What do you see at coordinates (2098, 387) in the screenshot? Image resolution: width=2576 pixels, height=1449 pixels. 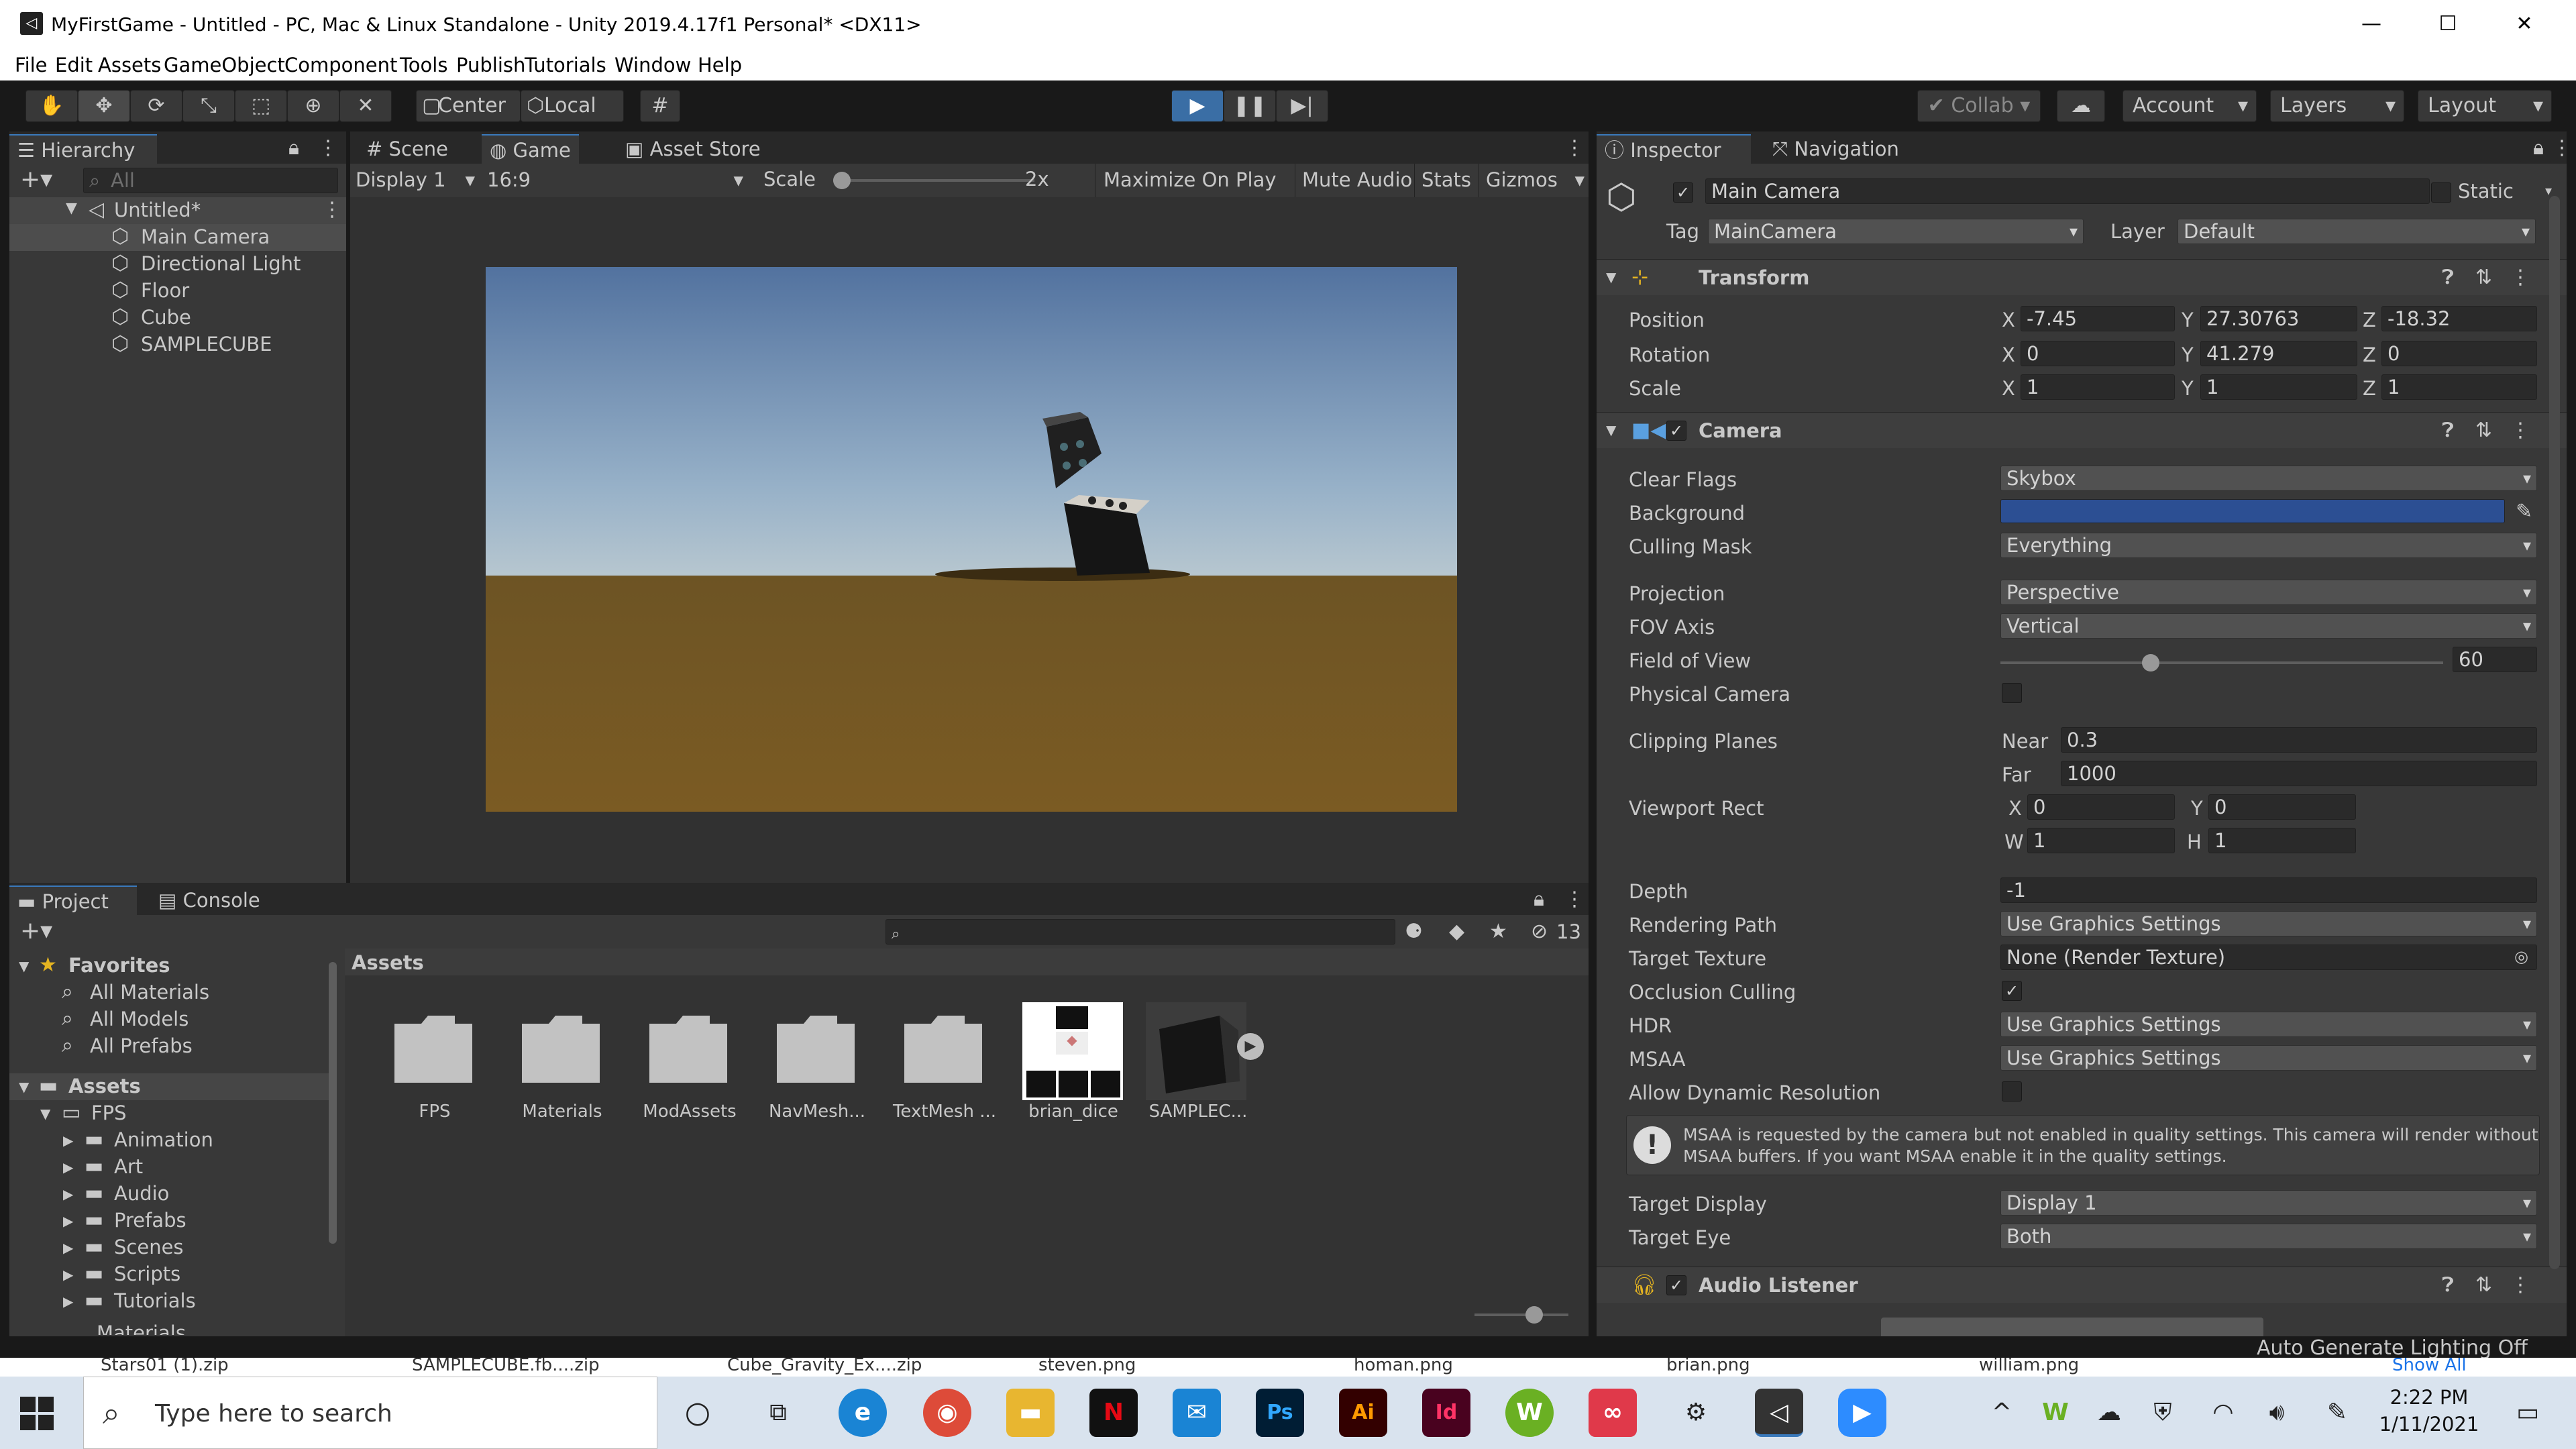 I see `scale-x: 1` at bounding box center [2098, 387].